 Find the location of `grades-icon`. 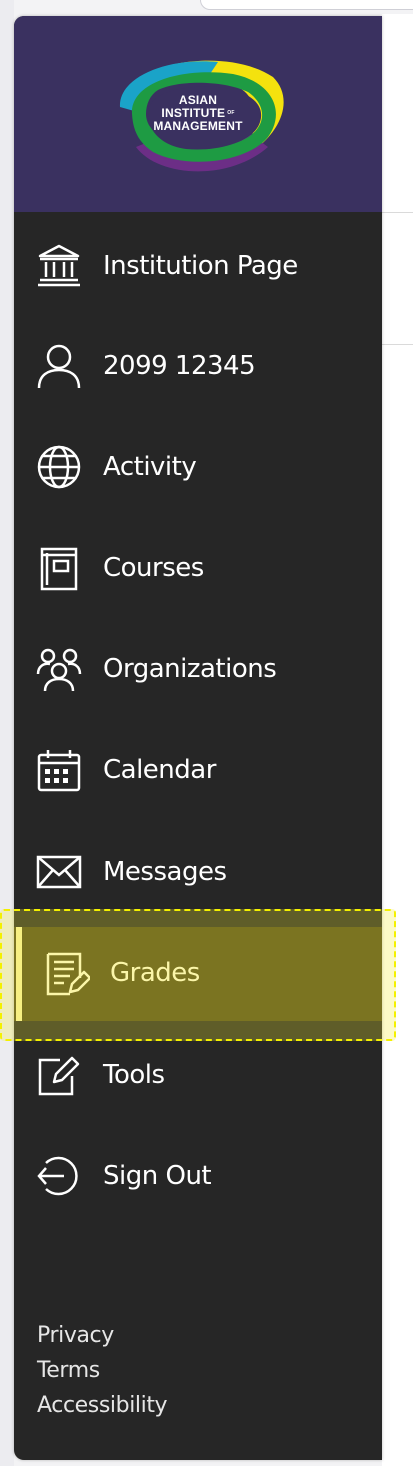

grades-icon is located at coordinates (67, 973).